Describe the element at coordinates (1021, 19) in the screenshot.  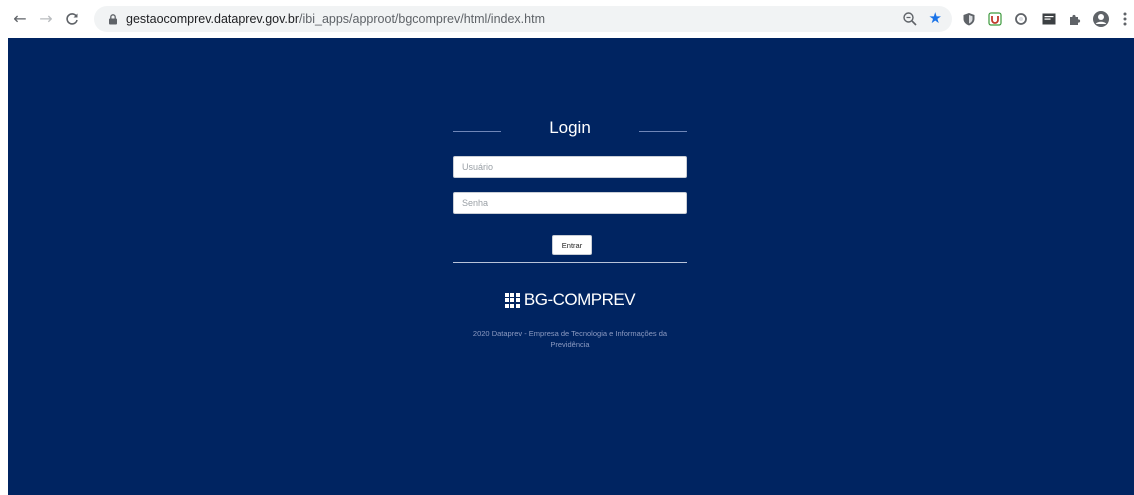
I see `circle-extension-icon` at that location.